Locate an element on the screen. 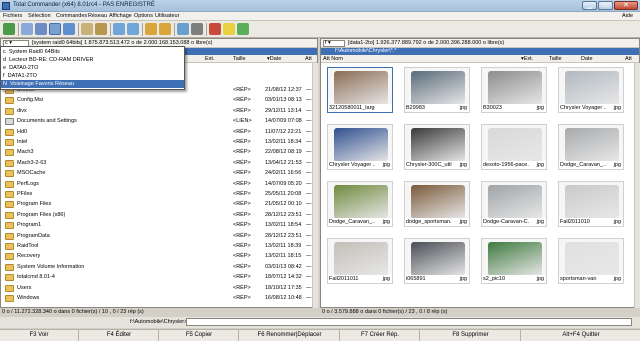  f4-edit-button: F4 Éditer is located at coordinates (119, 335).